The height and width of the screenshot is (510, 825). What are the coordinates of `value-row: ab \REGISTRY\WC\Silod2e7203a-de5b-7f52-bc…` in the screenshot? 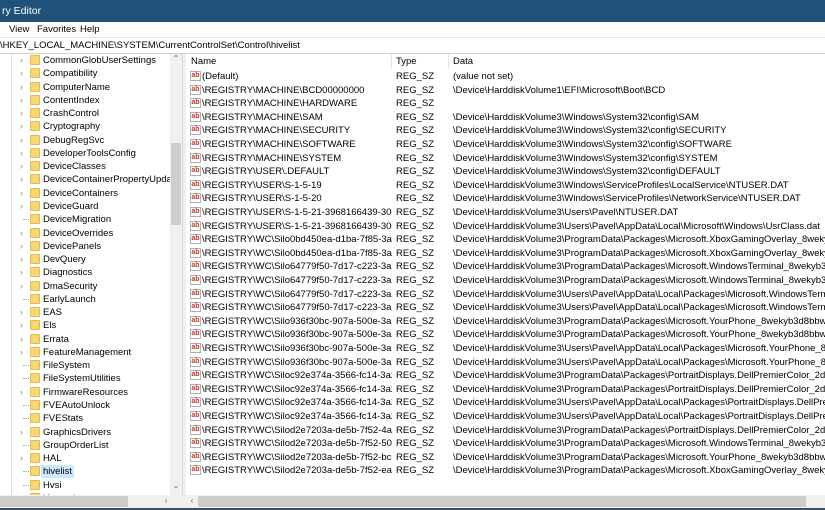 It's located at (505, 457).